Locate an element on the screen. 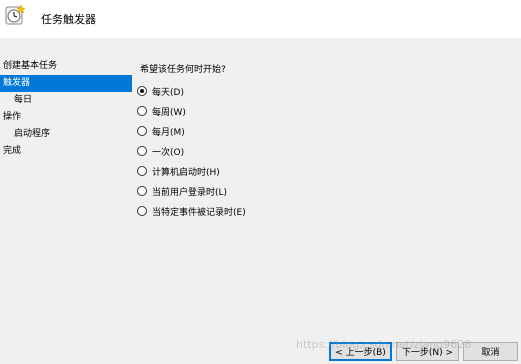 This screenshot has height=364, width=521. radio-option-daily: 每天(D) is located at coordinates (191, 91).